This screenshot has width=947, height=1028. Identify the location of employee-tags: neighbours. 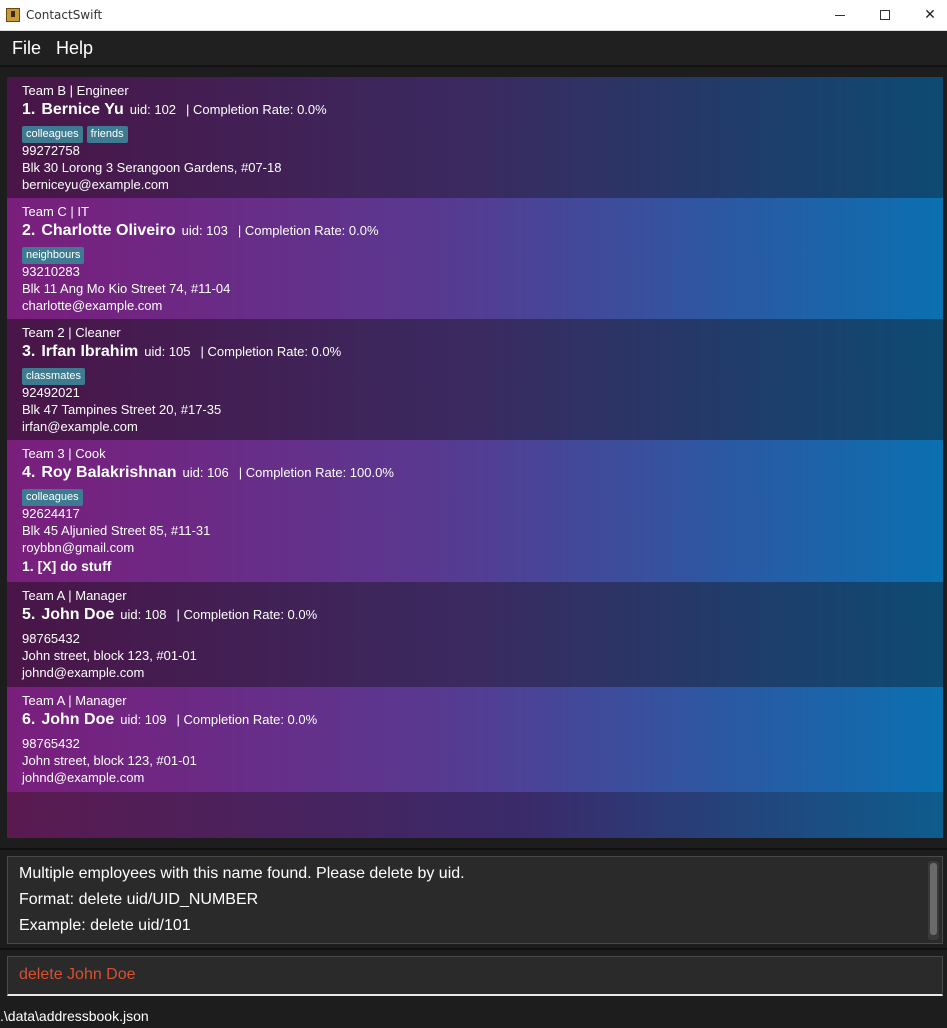
(55, 254).